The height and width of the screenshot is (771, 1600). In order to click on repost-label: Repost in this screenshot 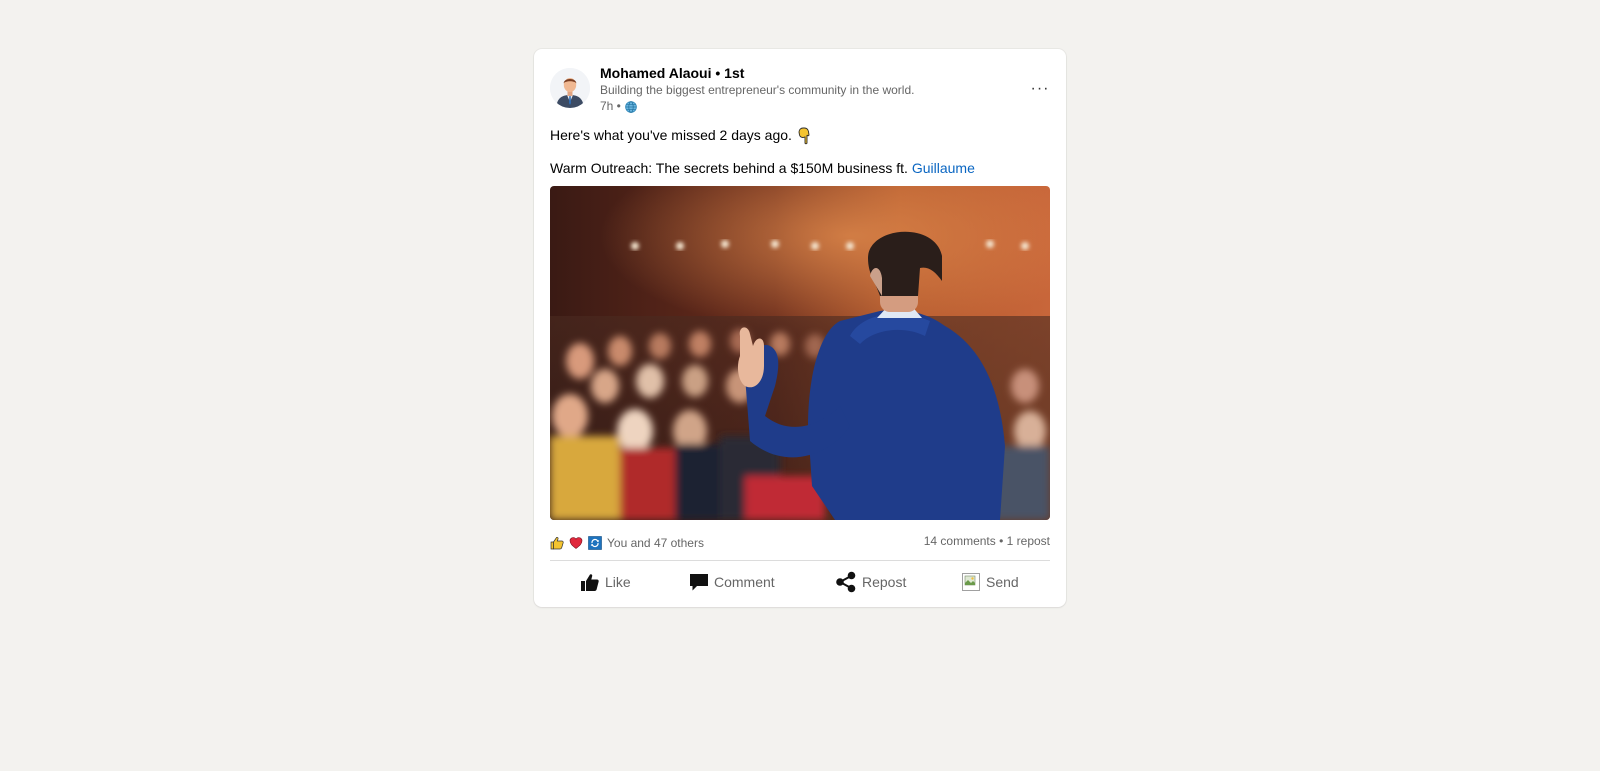, I will do `click(884, 582)`.